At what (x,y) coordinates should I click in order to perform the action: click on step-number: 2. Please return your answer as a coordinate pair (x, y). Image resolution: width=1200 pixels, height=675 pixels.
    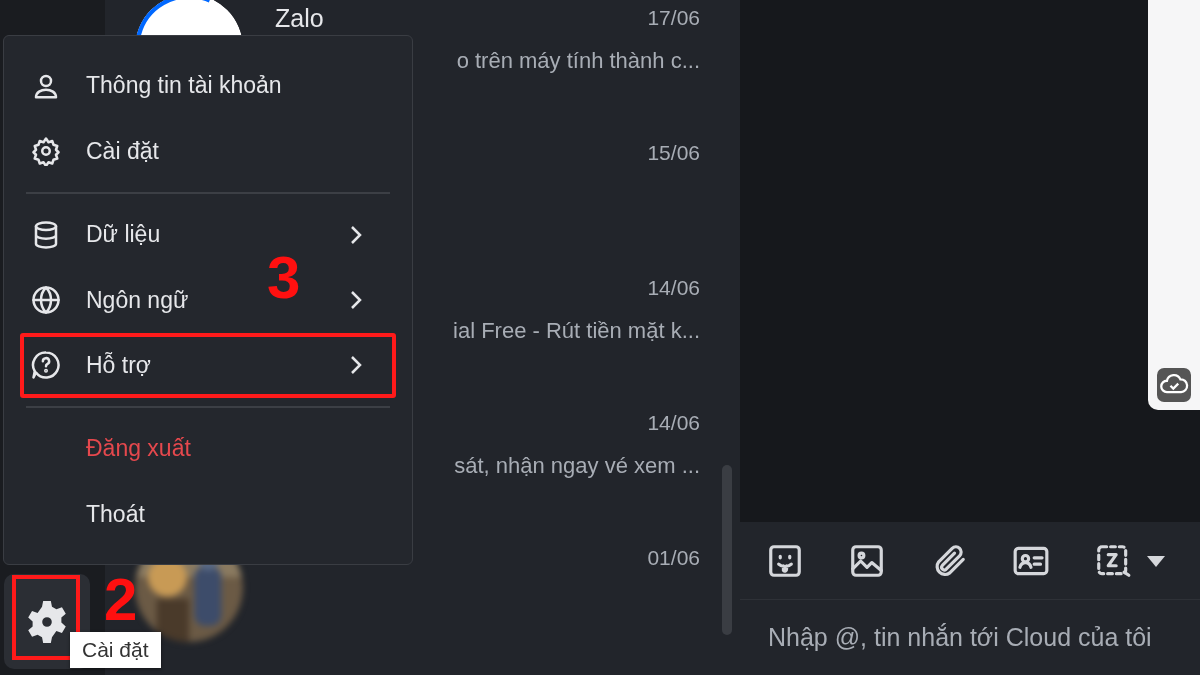
    Looking at the image, I should click on (121, 600).